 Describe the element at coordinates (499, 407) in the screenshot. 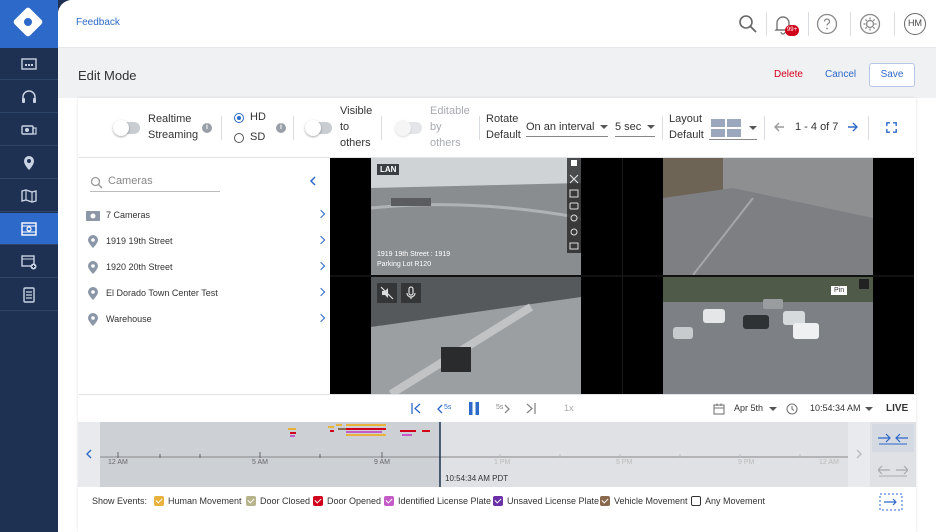

I see `forward-5s-label: 5s` at that location.